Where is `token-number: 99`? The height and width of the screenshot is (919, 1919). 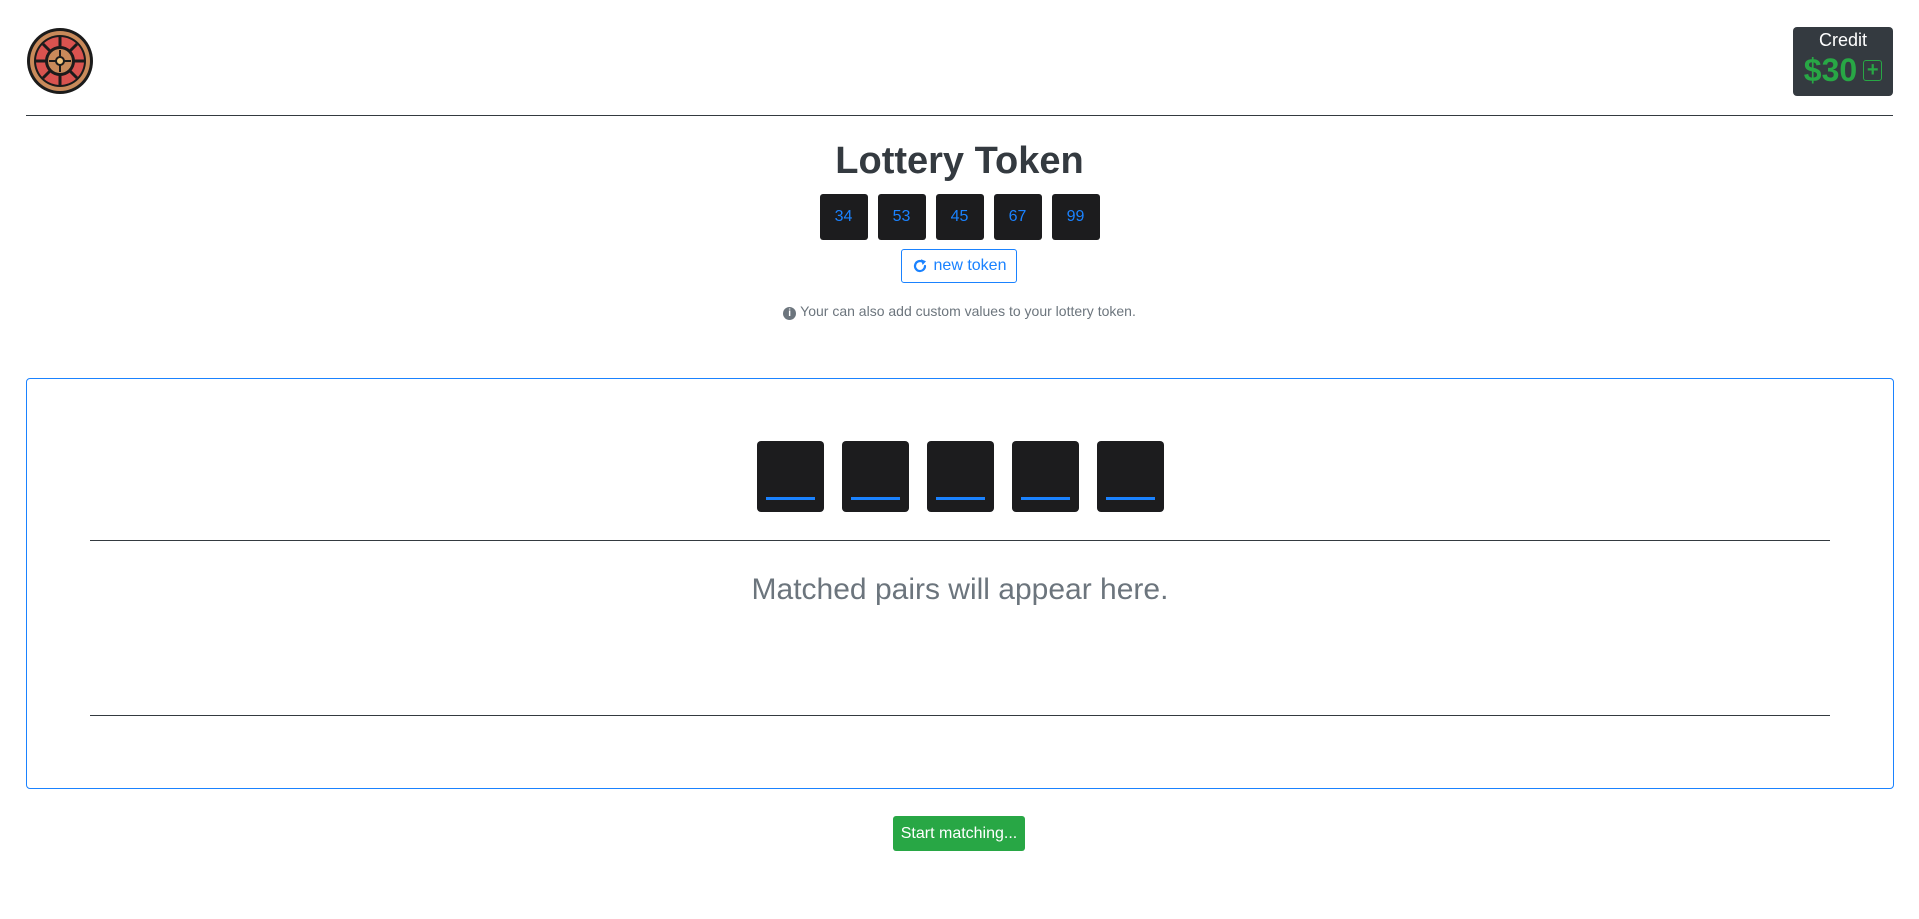 token-number: 99 is located at coordinates (1075, 217).